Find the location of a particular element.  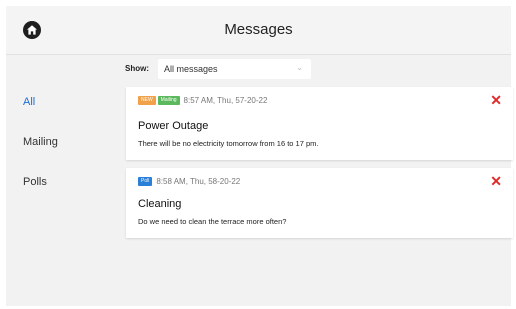

message-subject: Power Outage is located at coordinates (173, 126).